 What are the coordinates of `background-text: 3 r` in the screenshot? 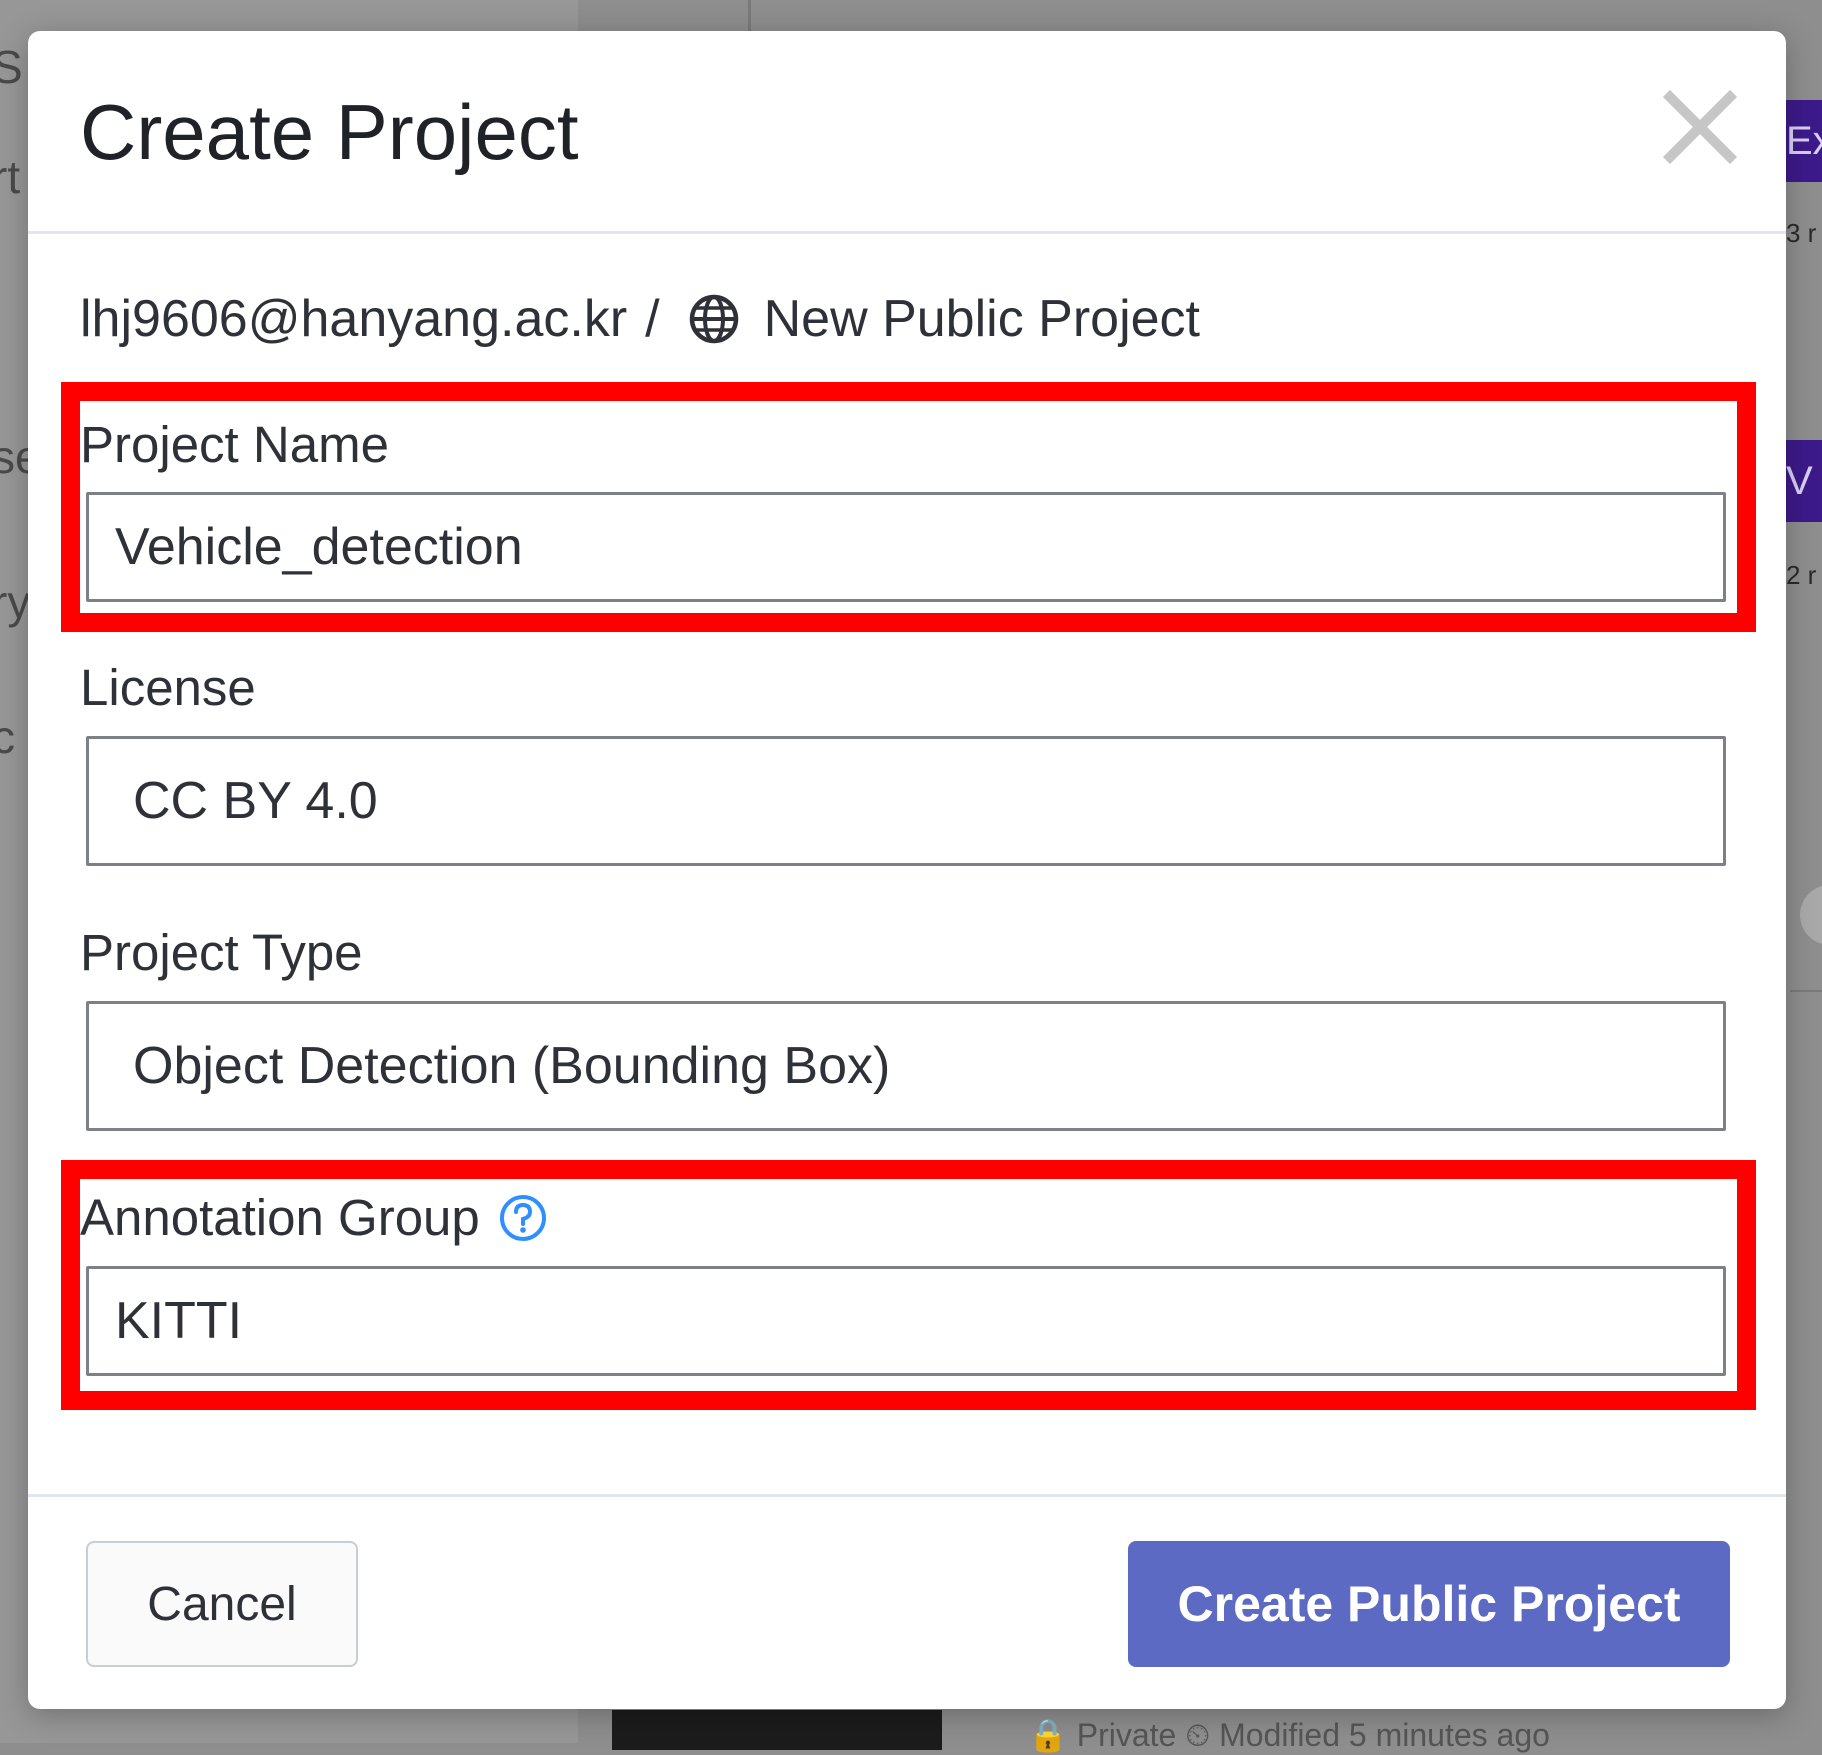 It's located at (1801, 233).